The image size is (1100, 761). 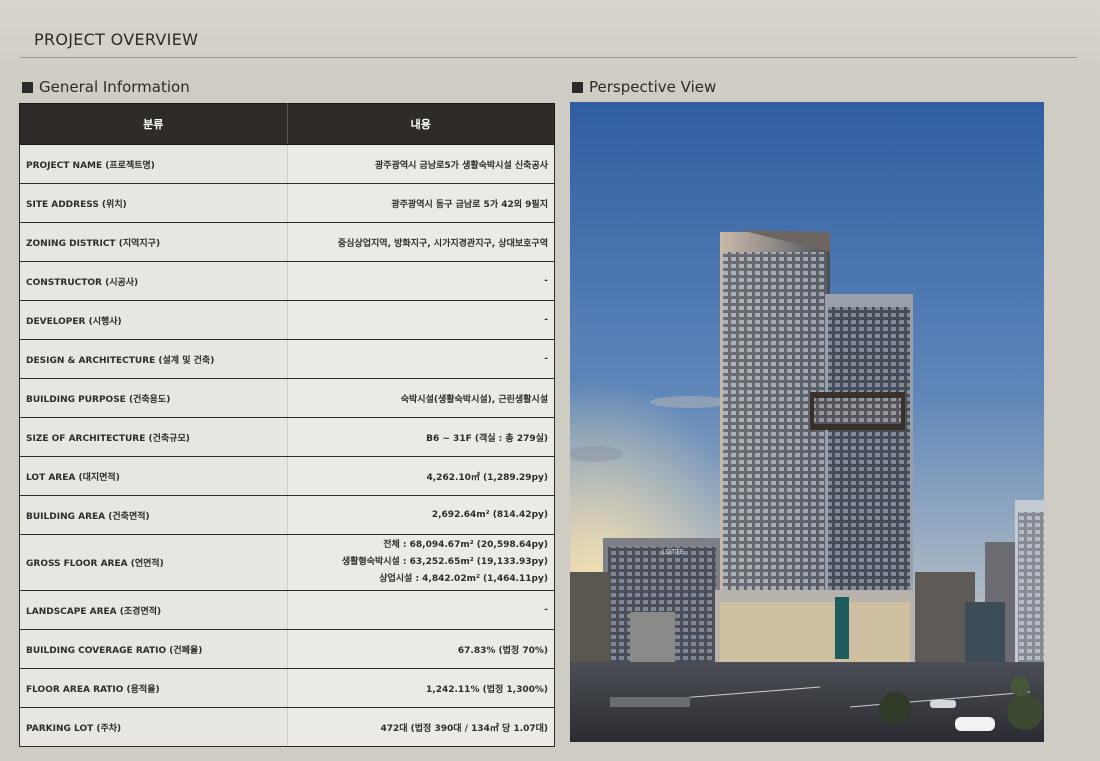 I want to click on header-content: 내용, so click(x=420, y=124).